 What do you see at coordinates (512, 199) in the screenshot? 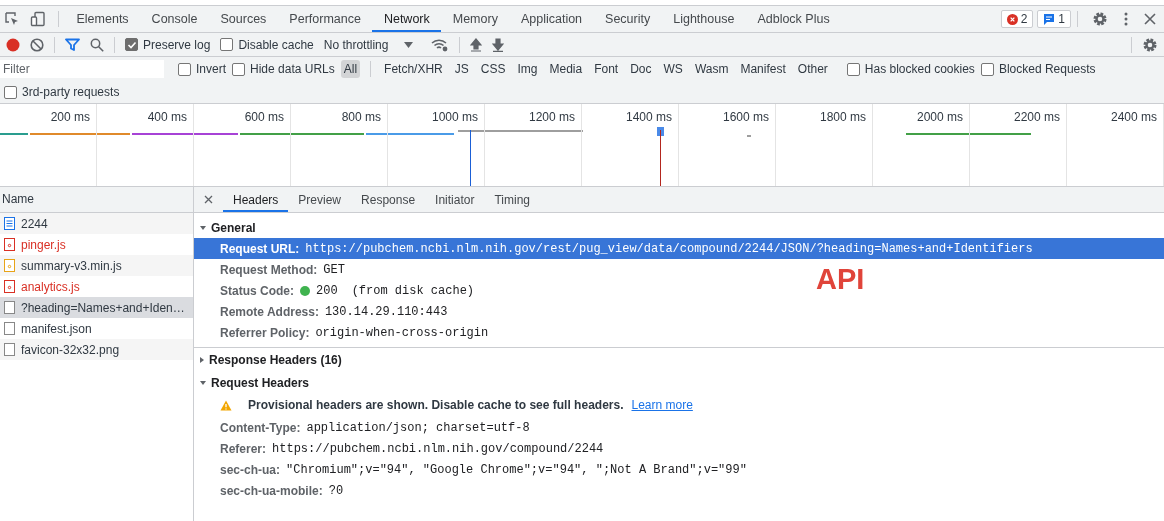
I see `detail-tab: Timing` at bounding box center [512, 199].